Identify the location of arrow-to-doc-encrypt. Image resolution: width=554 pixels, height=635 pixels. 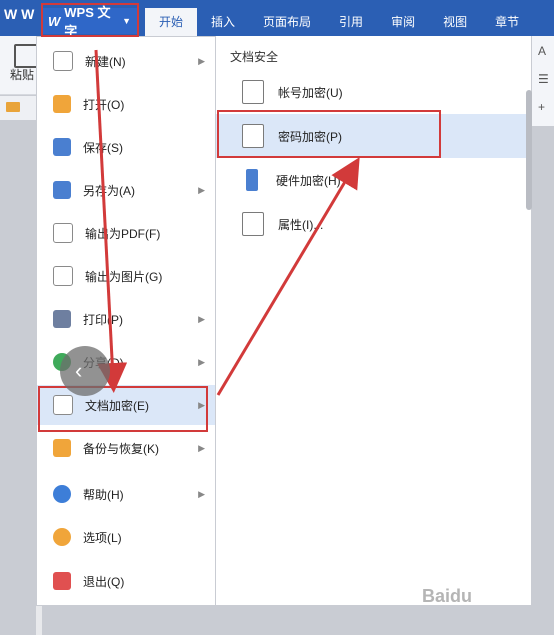
(111, 221).